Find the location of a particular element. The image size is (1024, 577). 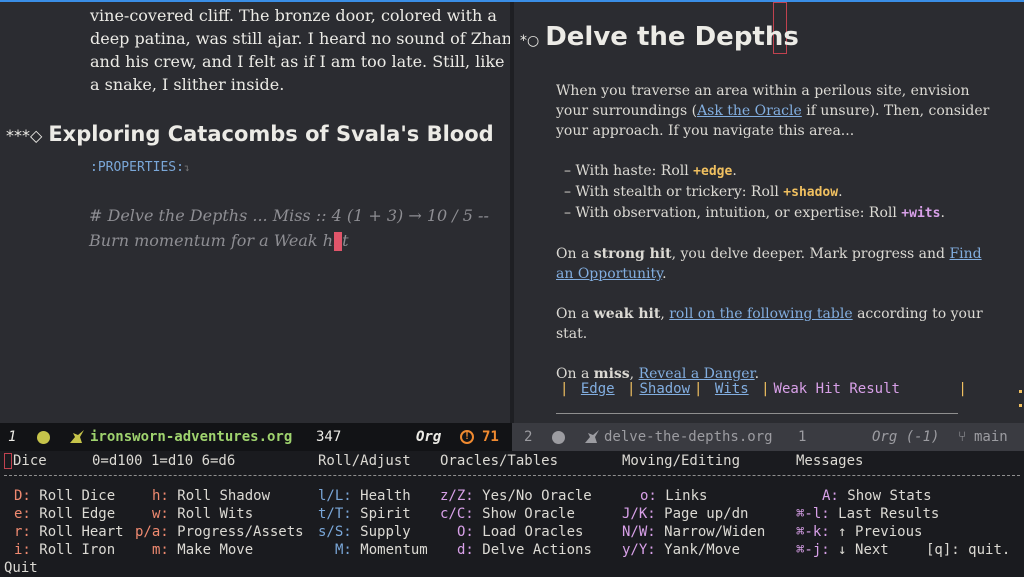

hydra-command: r: Roll Heart is located at coordinates (69, 532).